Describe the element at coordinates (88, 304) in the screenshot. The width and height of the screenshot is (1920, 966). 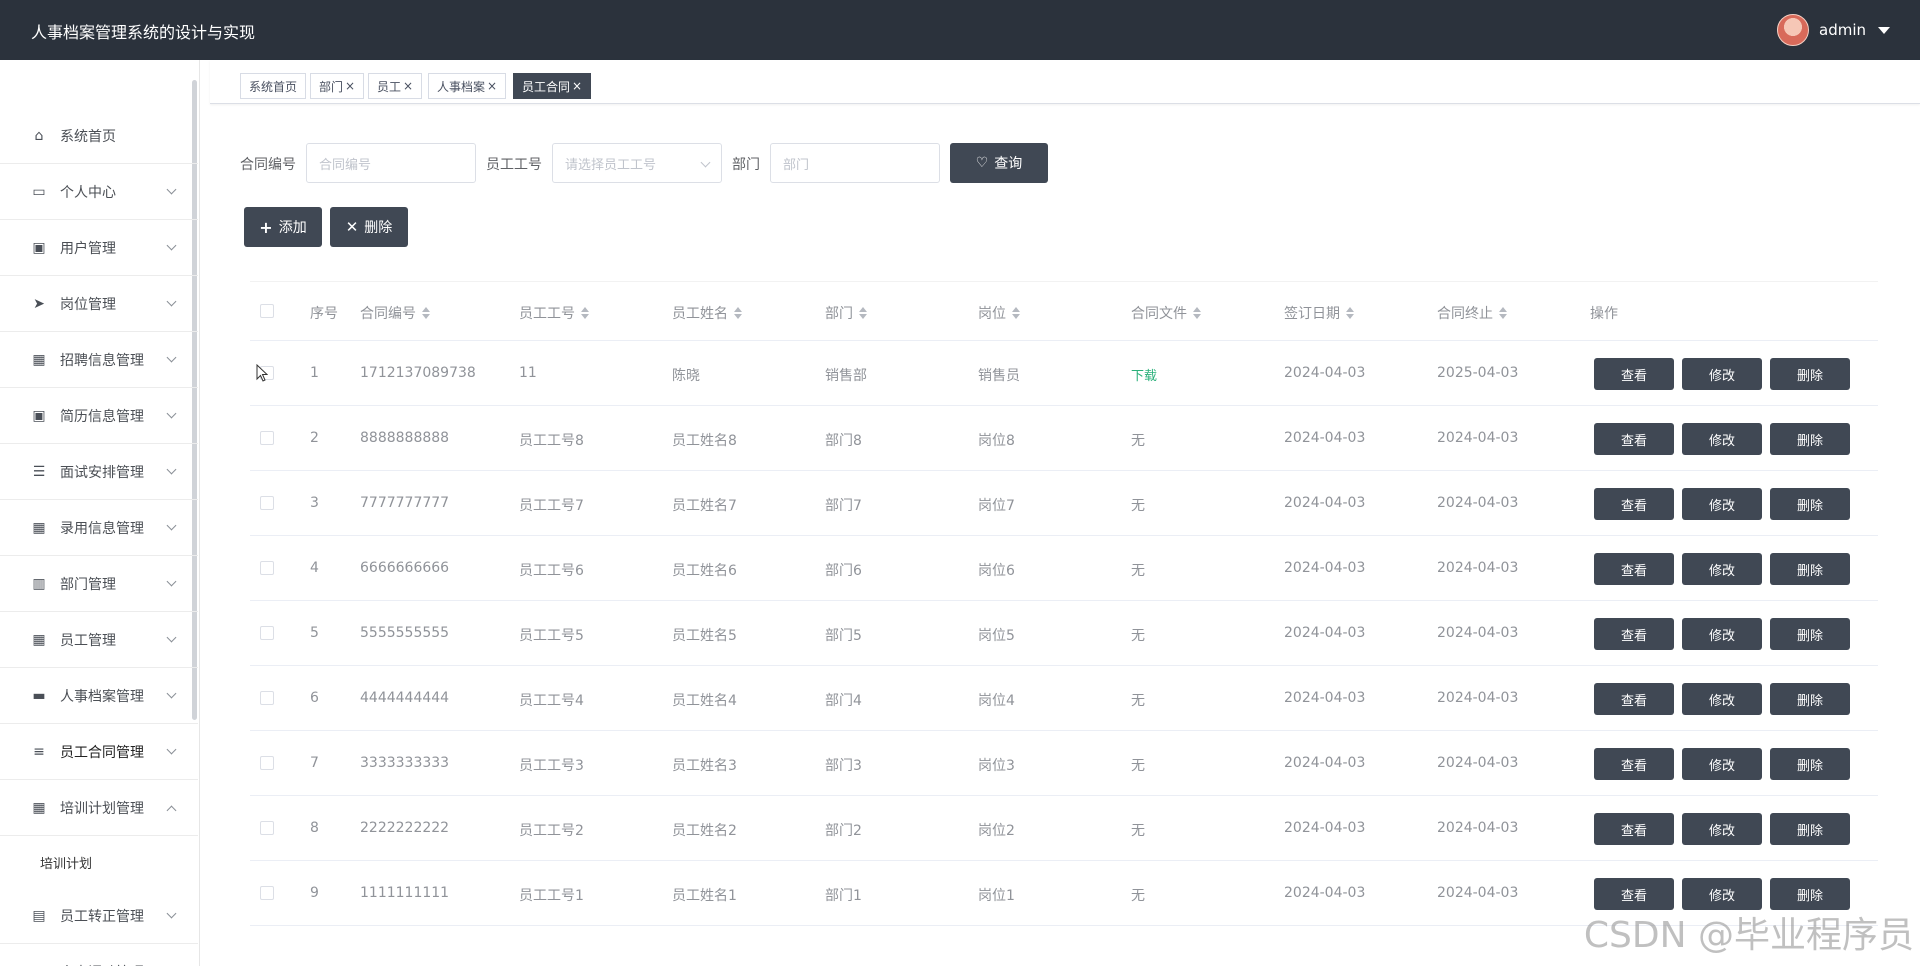
I see `sidebar-item-label: 岗位管理` at that location.